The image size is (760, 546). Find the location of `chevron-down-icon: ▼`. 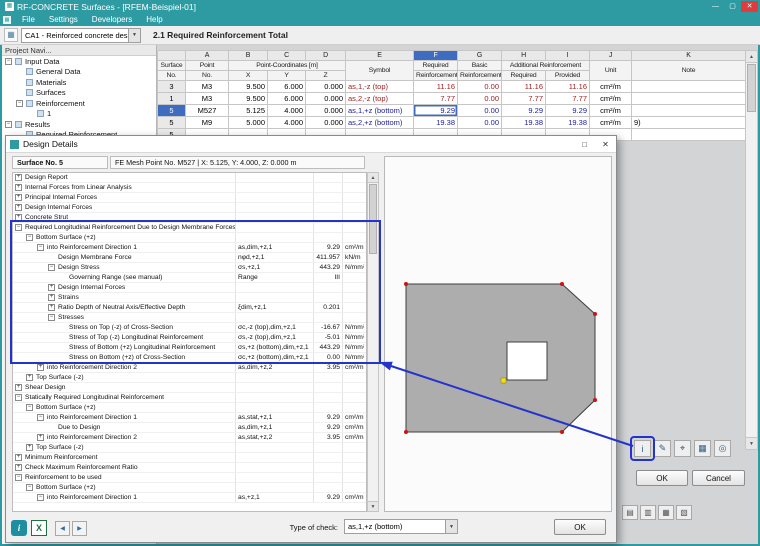

chevron-down-icon: ▼ is located at coordinates (451, 526).